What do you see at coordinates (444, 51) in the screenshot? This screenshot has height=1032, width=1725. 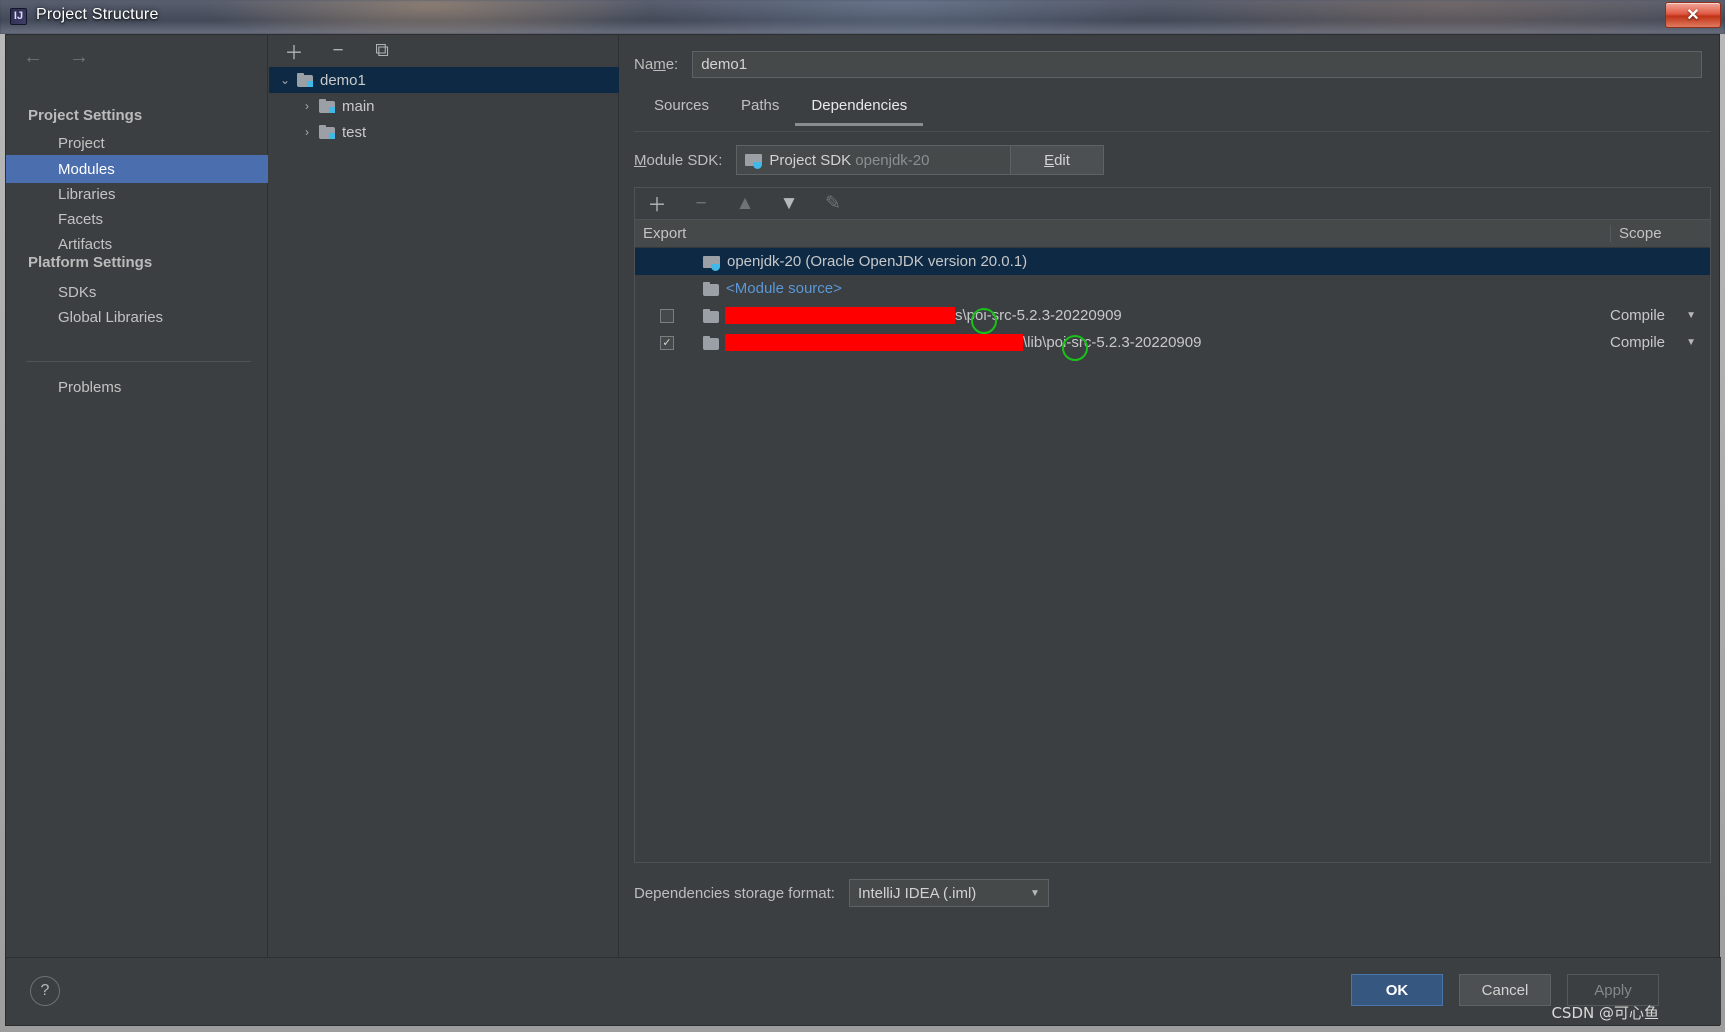 I see `module-tree-toolbar: ＋ − ⧉` at bounding box center [444, 51].